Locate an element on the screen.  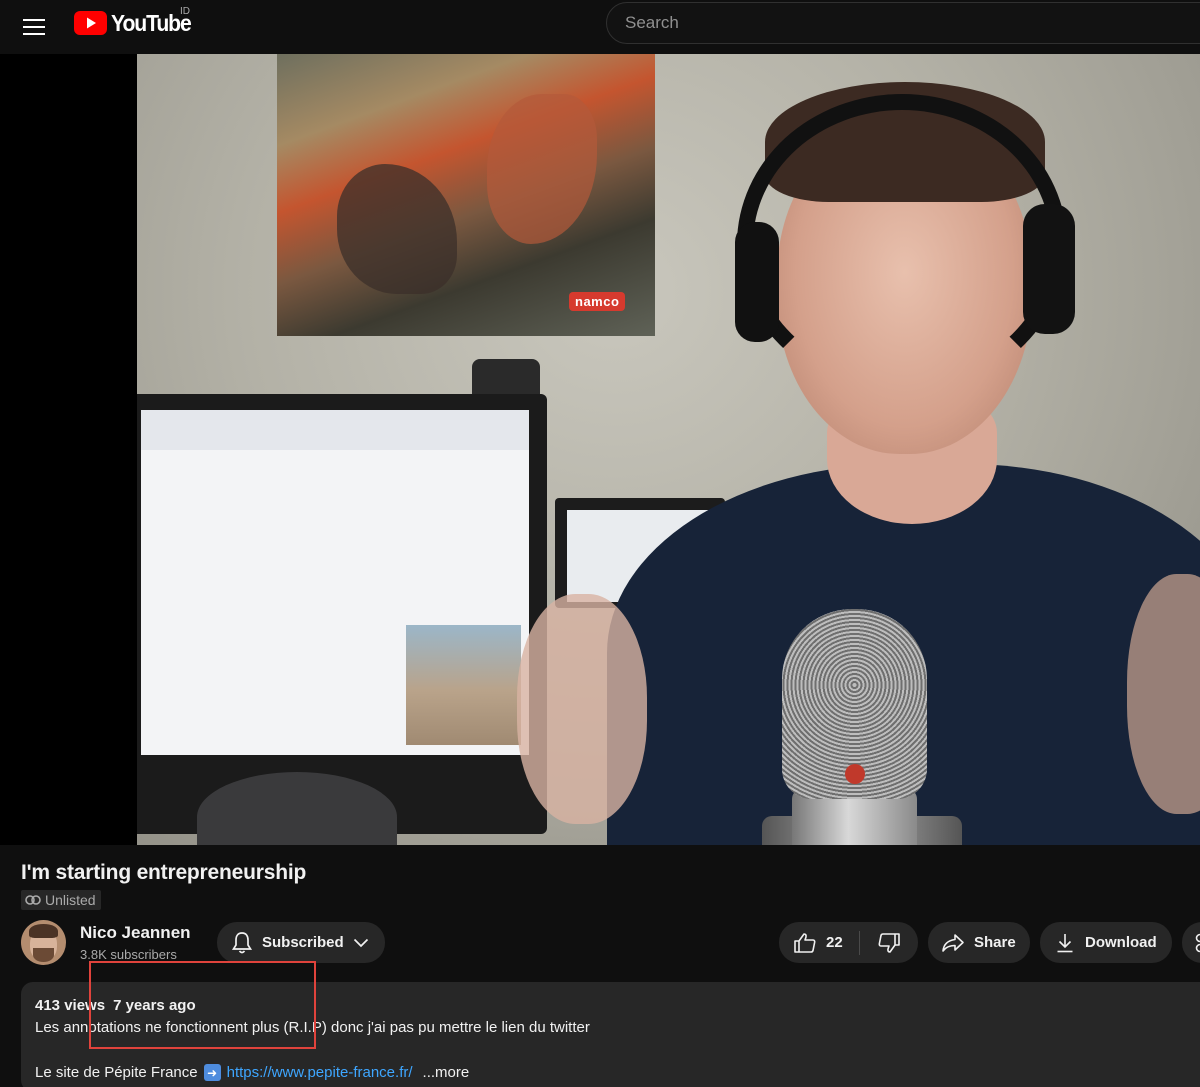
logo-wordmark: YouTube is located at coordinates (151, 22).